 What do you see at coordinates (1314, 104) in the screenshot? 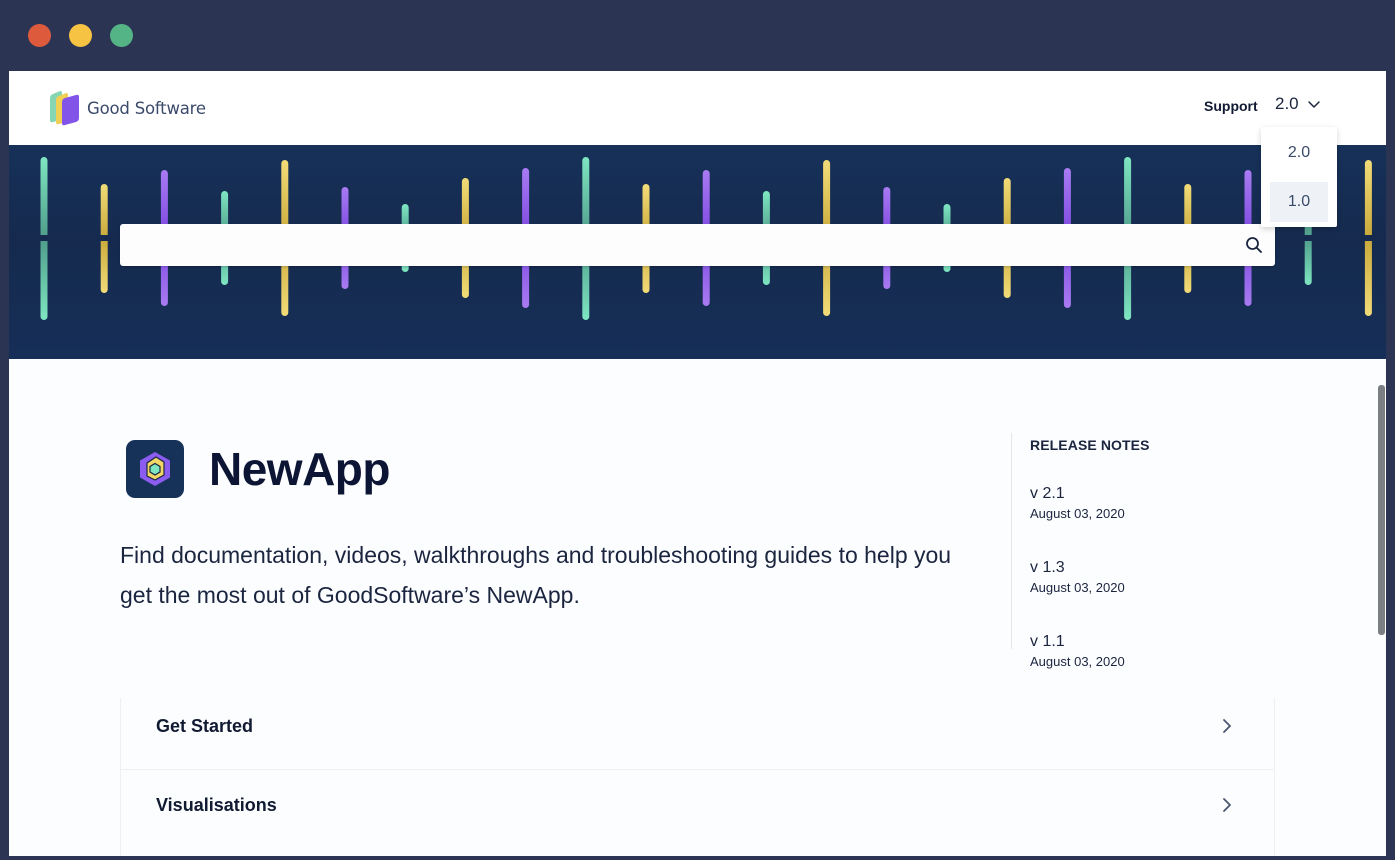
I see `chevron-down-icon` at bounding box center [1314, 104].